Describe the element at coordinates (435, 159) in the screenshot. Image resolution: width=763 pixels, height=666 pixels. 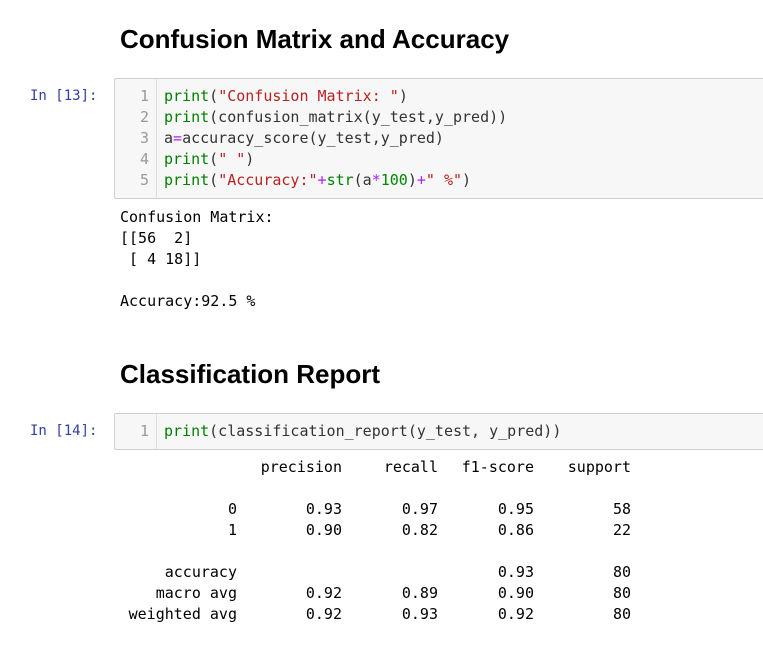
I see `code-line: 4 print(" ")` at that location.